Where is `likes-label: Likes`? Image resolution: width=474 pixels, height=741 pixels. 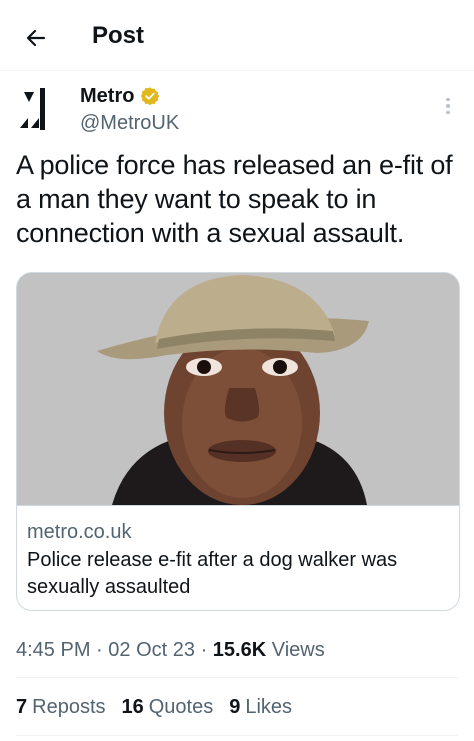 likes-label: Likes is located at coordinates (269, 707).